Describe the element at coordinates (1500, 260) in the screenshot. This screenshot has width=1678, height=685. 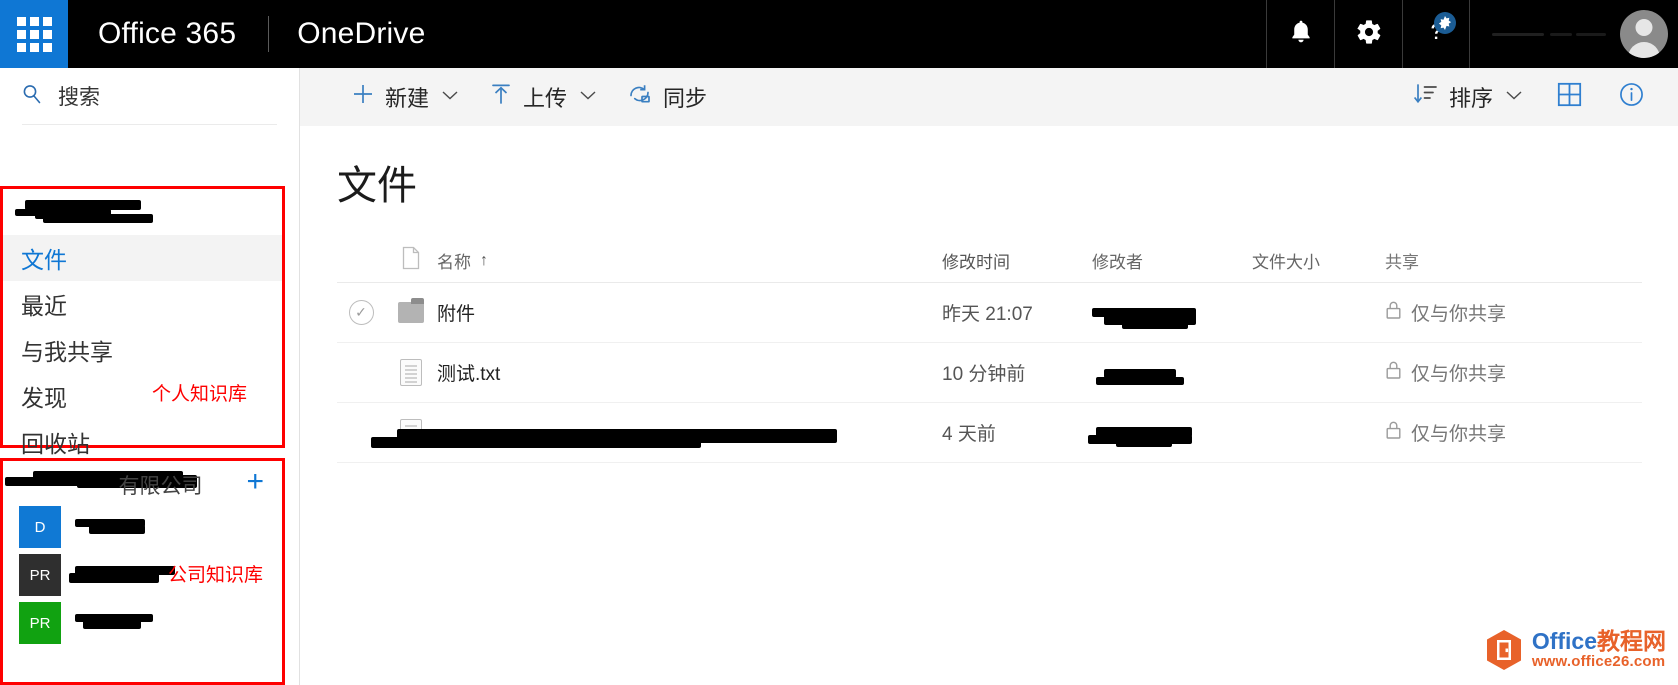
I see `column-header-sharing: 共享` at that location.